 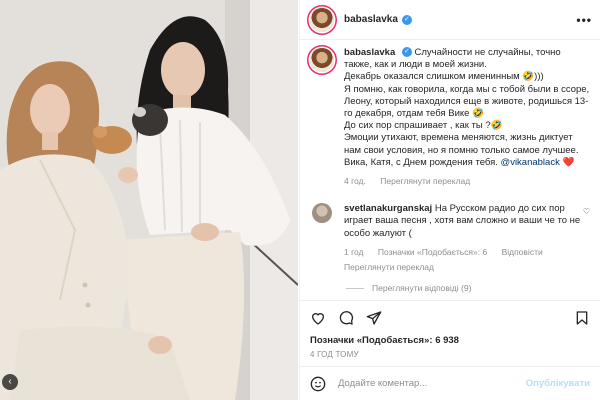 What do you see at coordinates (432, 252) in the screenshot?
I see `comment-likes: Позначки «Подобається»: 6` at bounding box center [432, 252].